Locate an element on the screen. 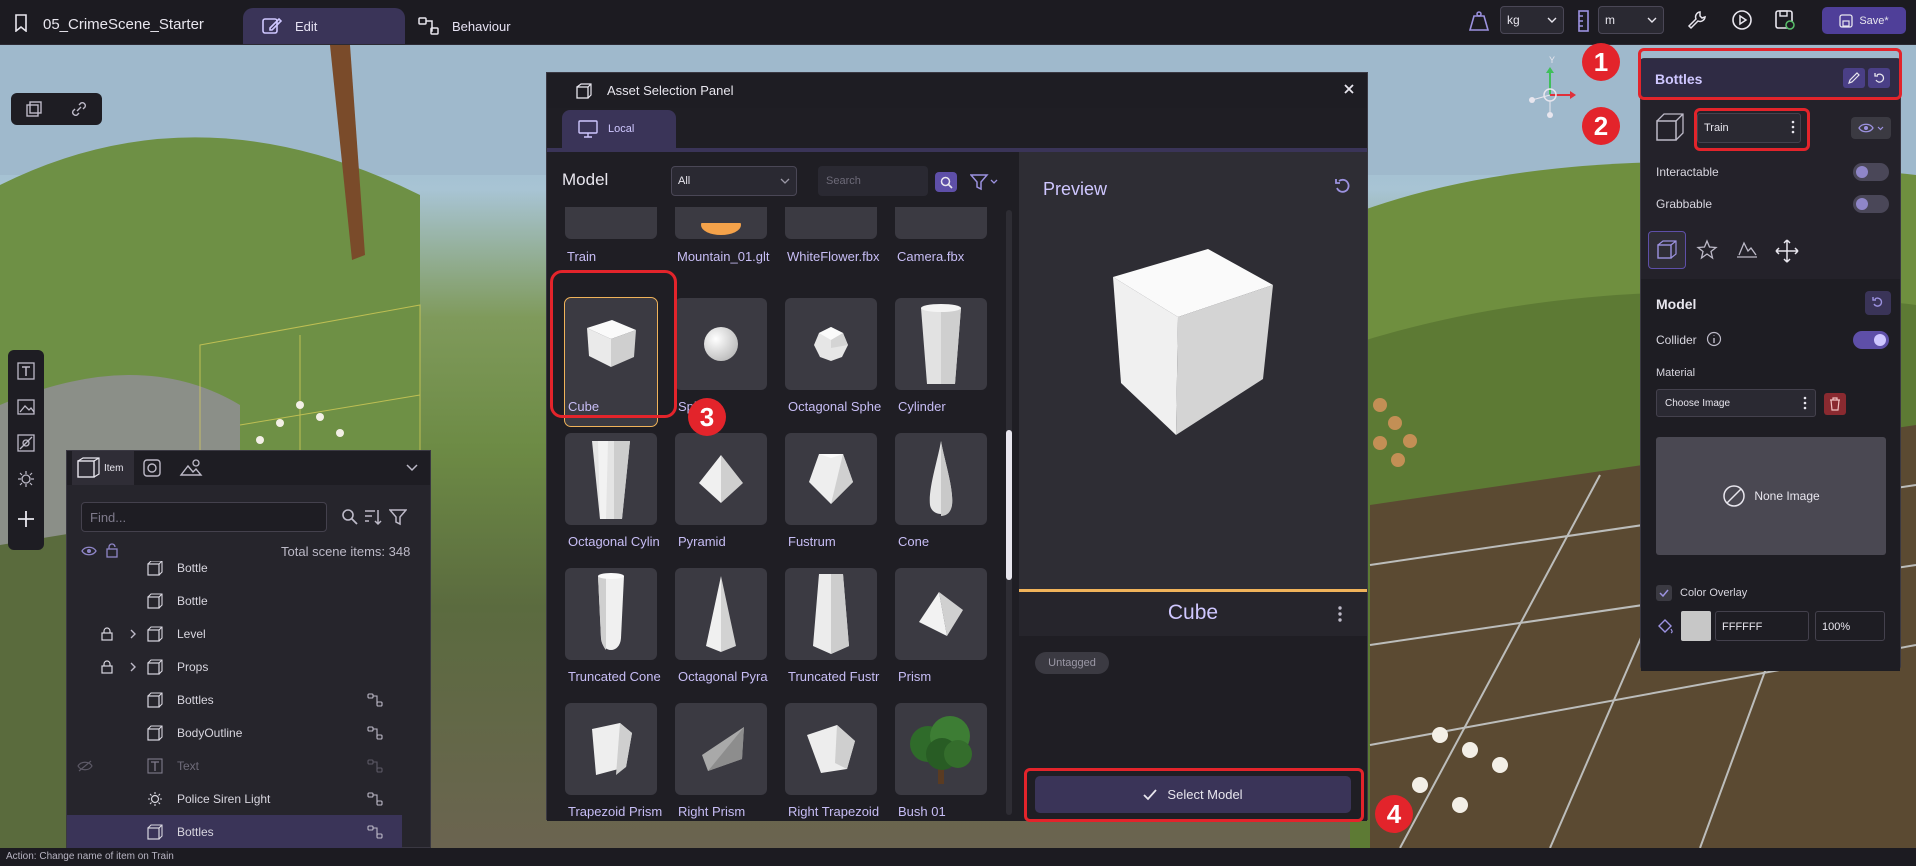  save-button: Save* is located at coordinates (1864, 20).